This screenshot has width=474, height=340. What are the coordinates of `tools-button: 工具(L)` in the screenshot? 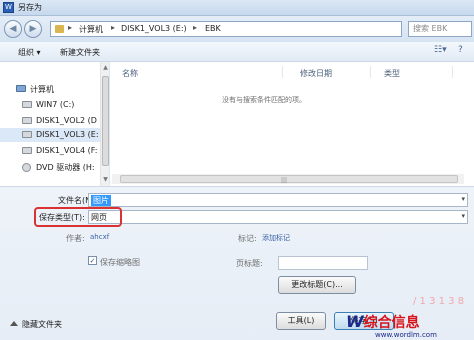 It's located at (301, 321).